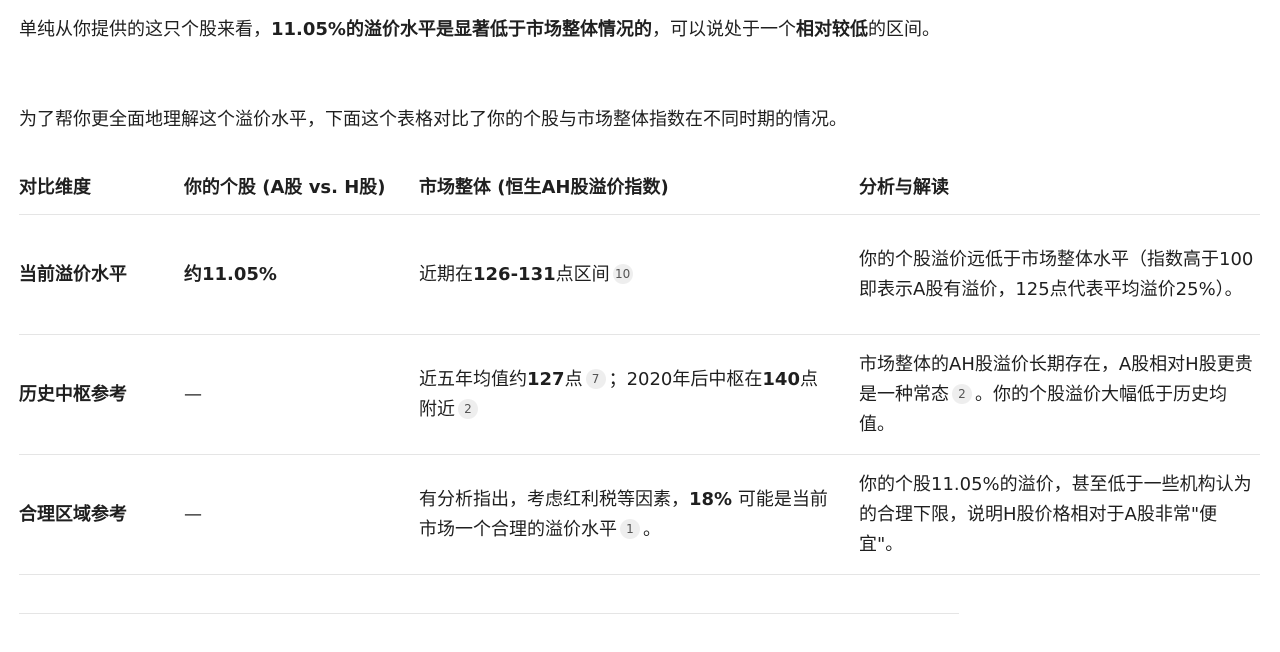 This screenshot has height=652, width=1280. What do you see at coordinates (1059, 186) in the screenshot?
I see `header-analysis: 分析与解读` at bounding box center [1059, 186].